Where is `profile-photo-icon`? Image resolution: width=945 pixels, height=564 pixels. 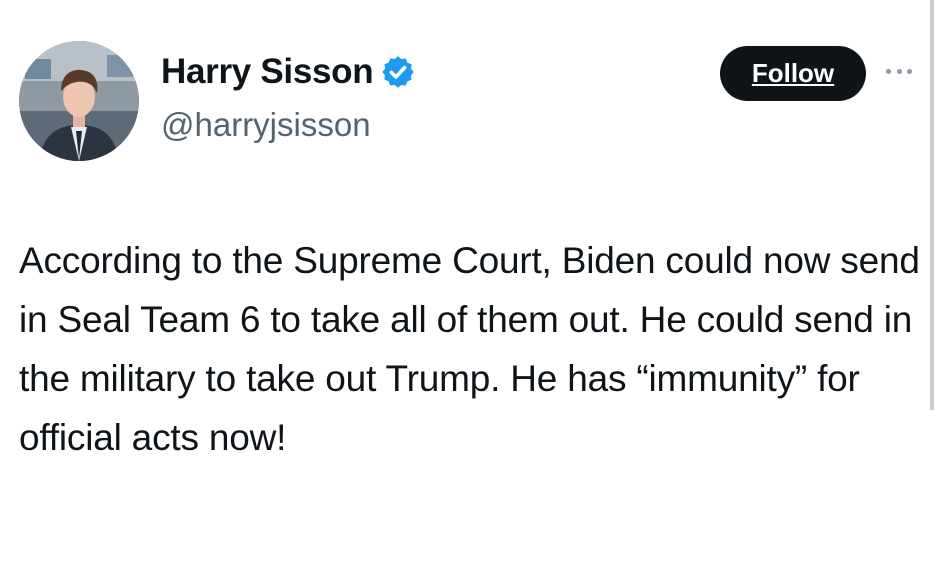
profile-photo-icon is located at coordinates (79, 101).